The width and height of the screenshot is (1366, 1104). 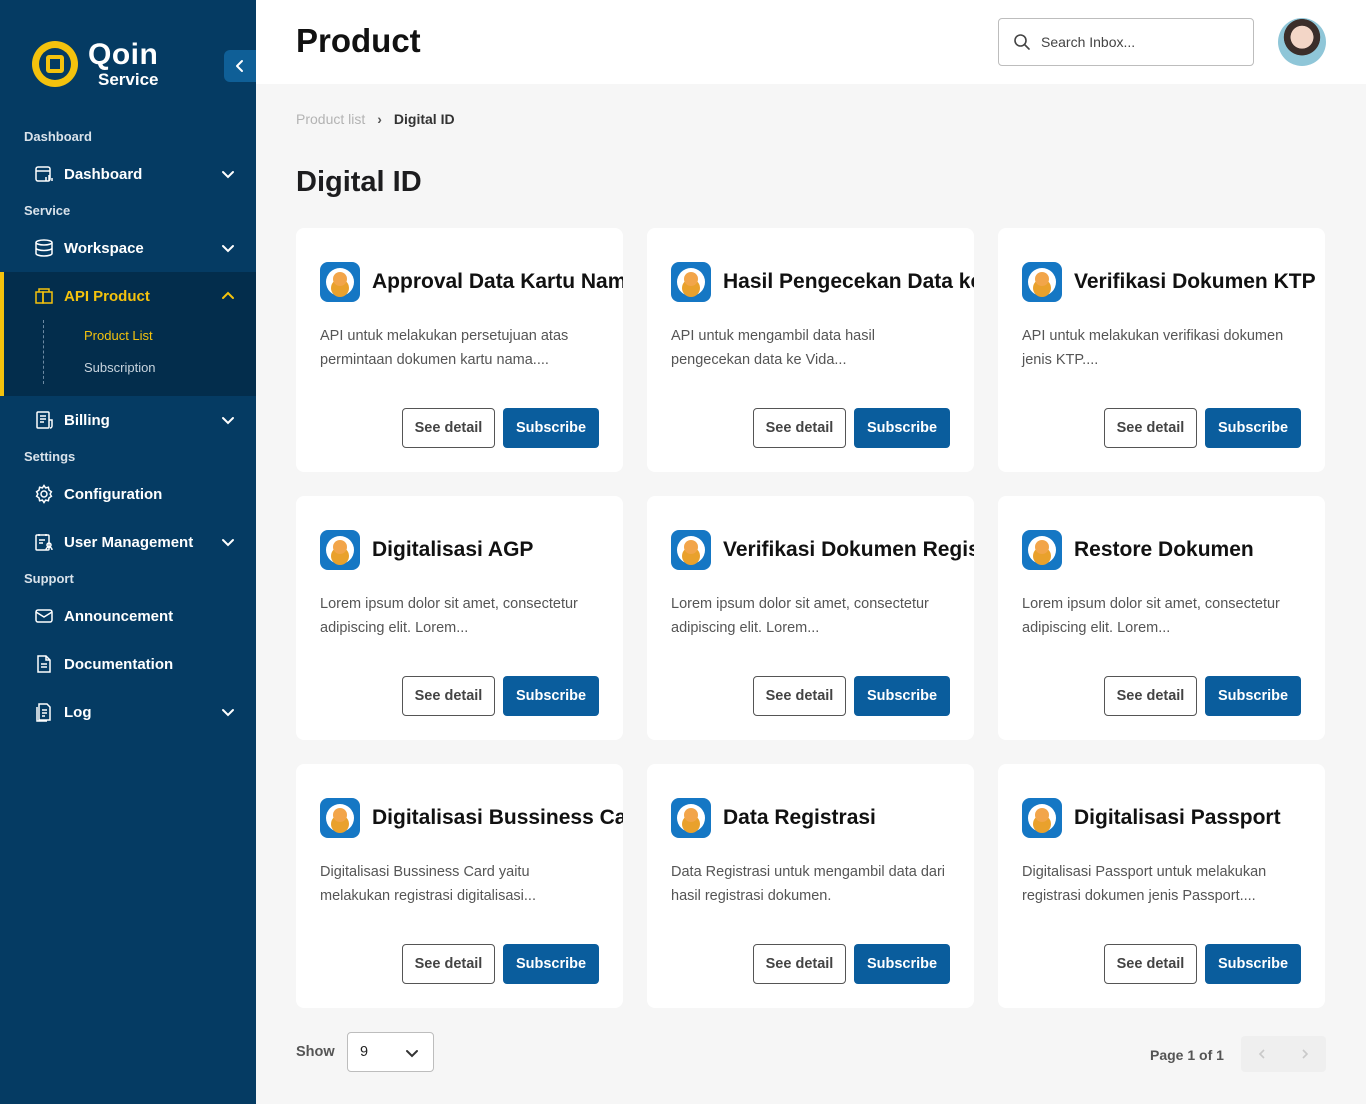 What do you see at coordinates (822, 282) in the screenshot?
I see `card-header: Hasil Pengecekan Data ke Vida` at bounding box center [822, 282].